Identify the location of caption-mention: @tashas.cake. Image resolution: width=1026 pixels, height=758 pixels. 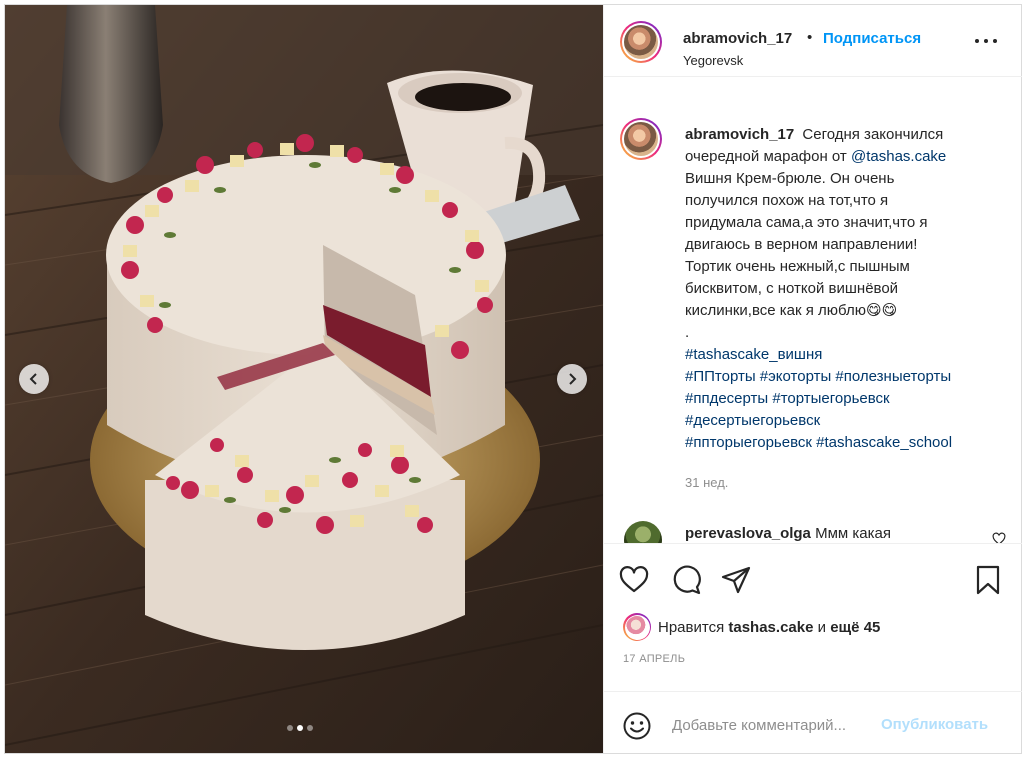
(898, 156).